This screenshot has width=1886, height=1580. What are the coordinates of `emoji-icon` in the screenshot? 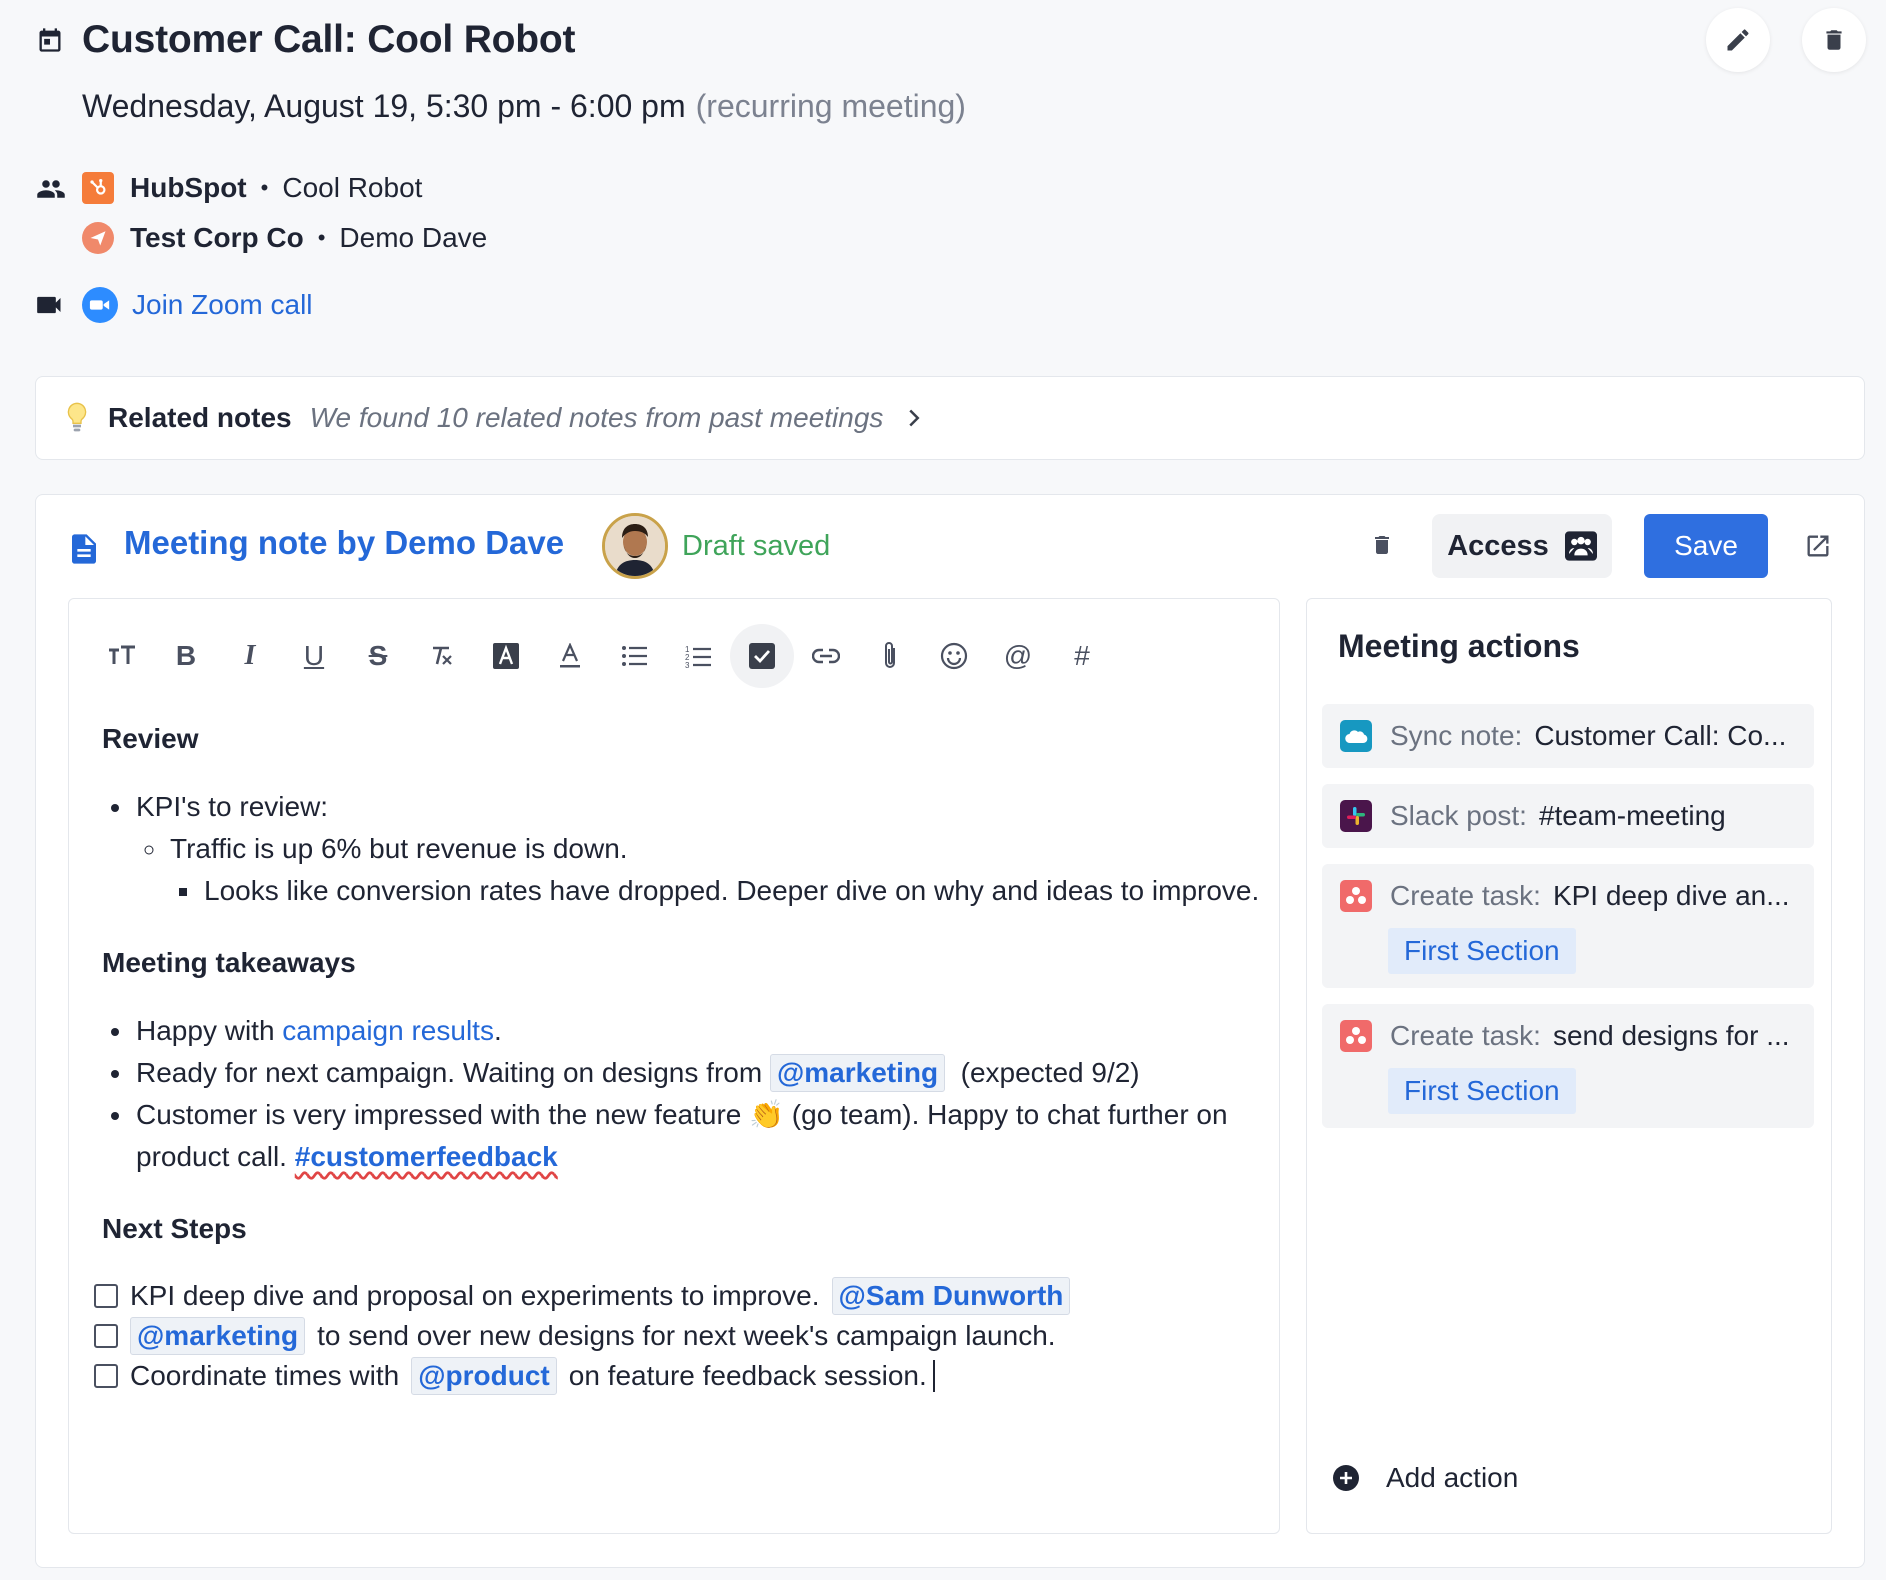 It's located at (954, 656).